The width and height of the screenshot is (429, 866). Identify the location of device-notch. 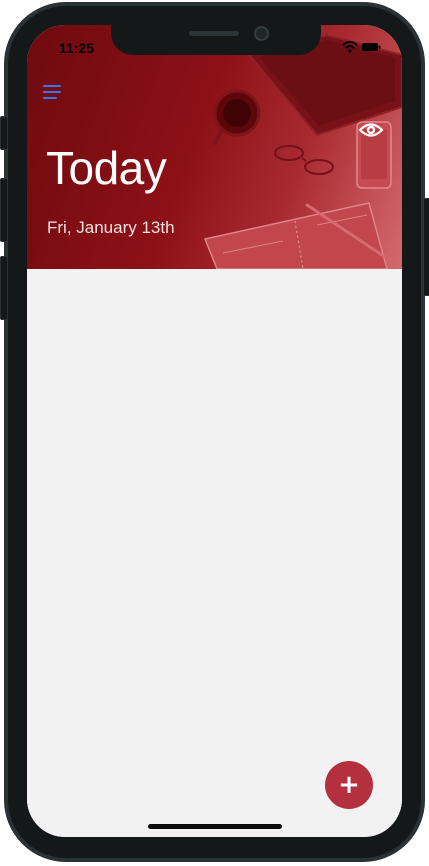
(216, 40).